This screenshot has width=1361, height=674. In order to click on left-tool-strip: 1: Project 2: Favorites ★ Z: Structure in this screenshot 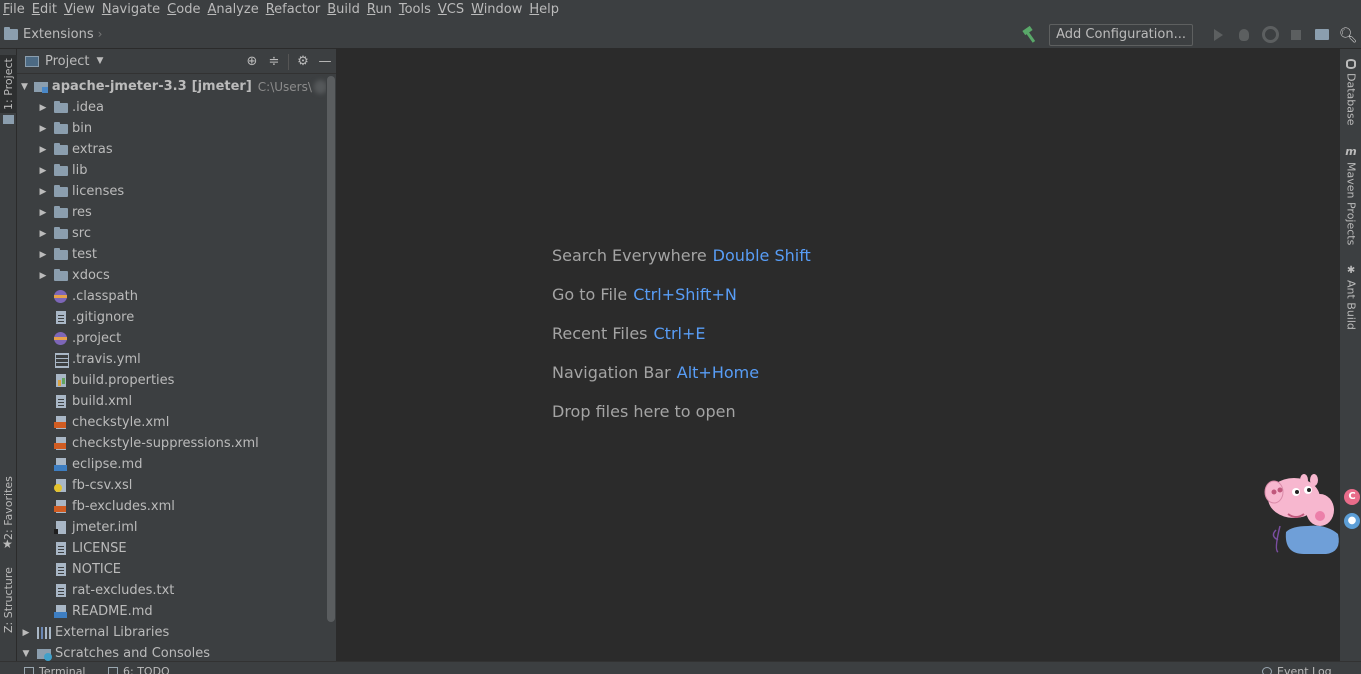, I will do `click(8, 355)`.